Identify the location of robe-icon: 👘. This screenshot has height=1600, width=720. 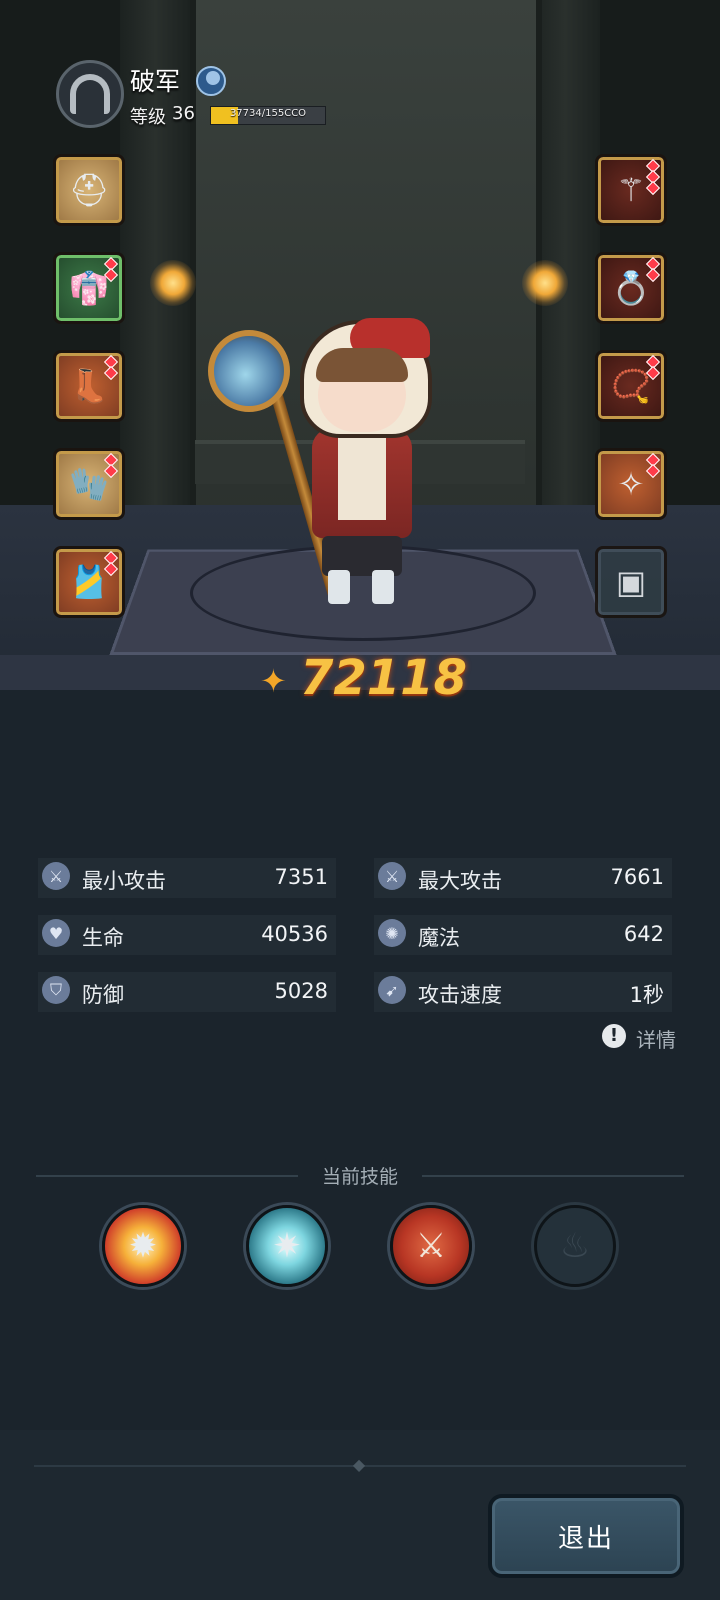
(89, 288).